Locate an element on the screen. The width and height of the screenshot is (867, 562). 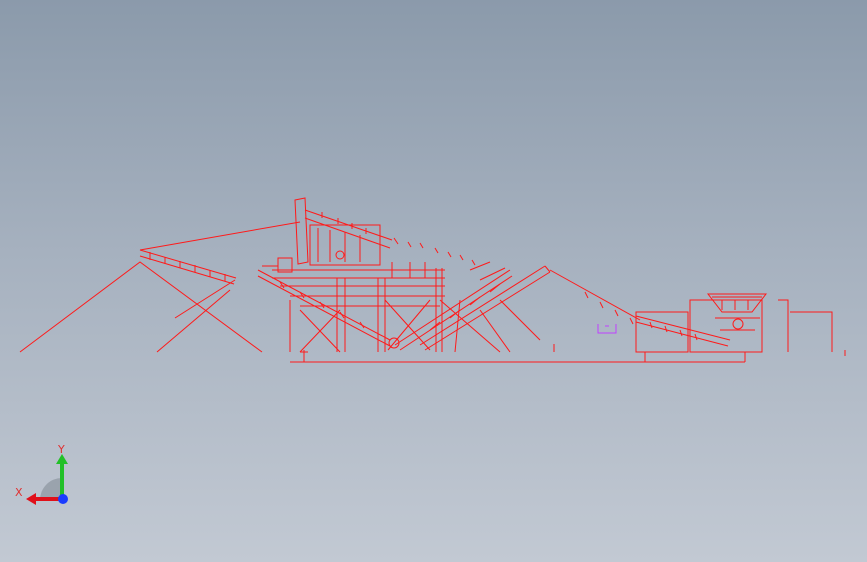
z-axis-dot is located at coordinates (63, 499).